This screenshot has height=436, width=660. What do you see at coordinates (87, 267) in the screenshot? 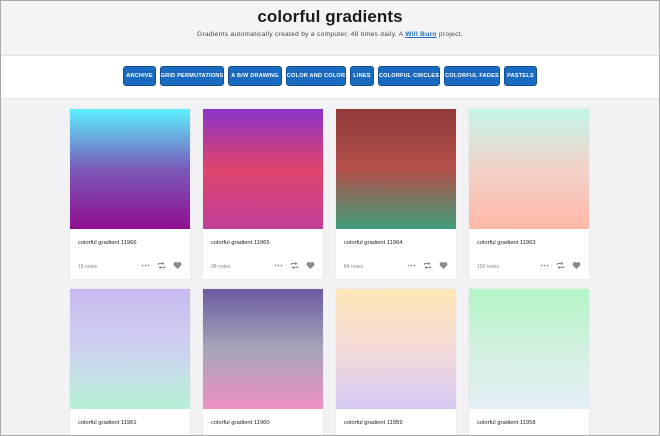
I see `post-notes: 18 notes` at bounding box center [87, 267].